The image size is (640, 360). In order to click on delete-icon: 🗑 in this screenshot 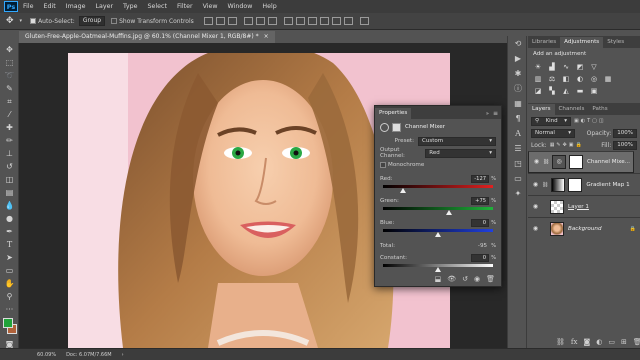, I will do `click(490, 279)`.